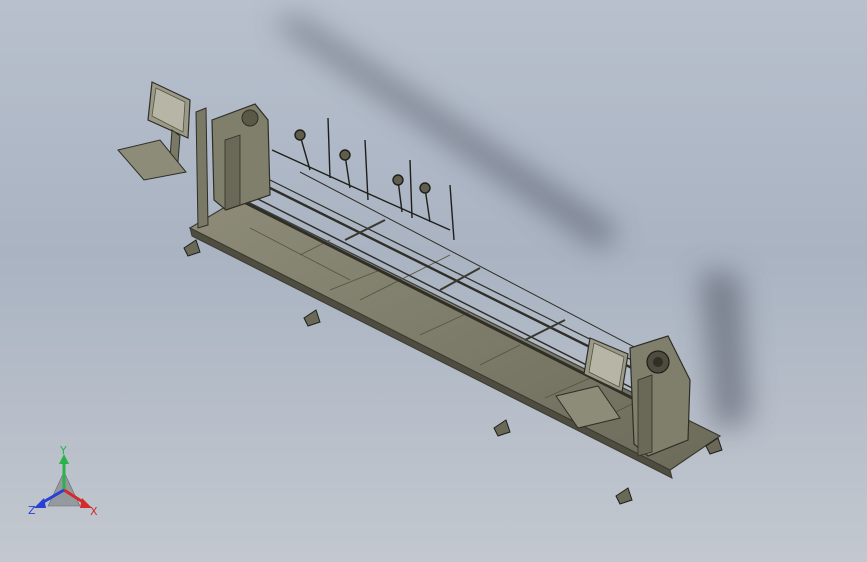 This screenshot has height=562, width=867. I want to click on left-headstock, so click(241, 157).